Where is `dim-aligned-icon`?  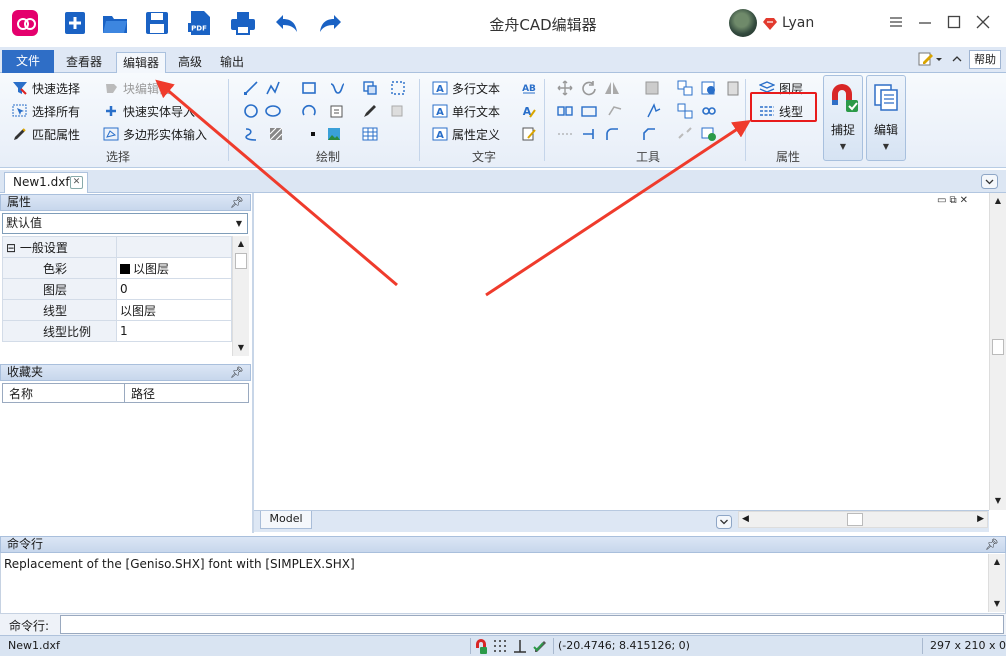
dim-aligned-icon is located at coordinates (589, 134).